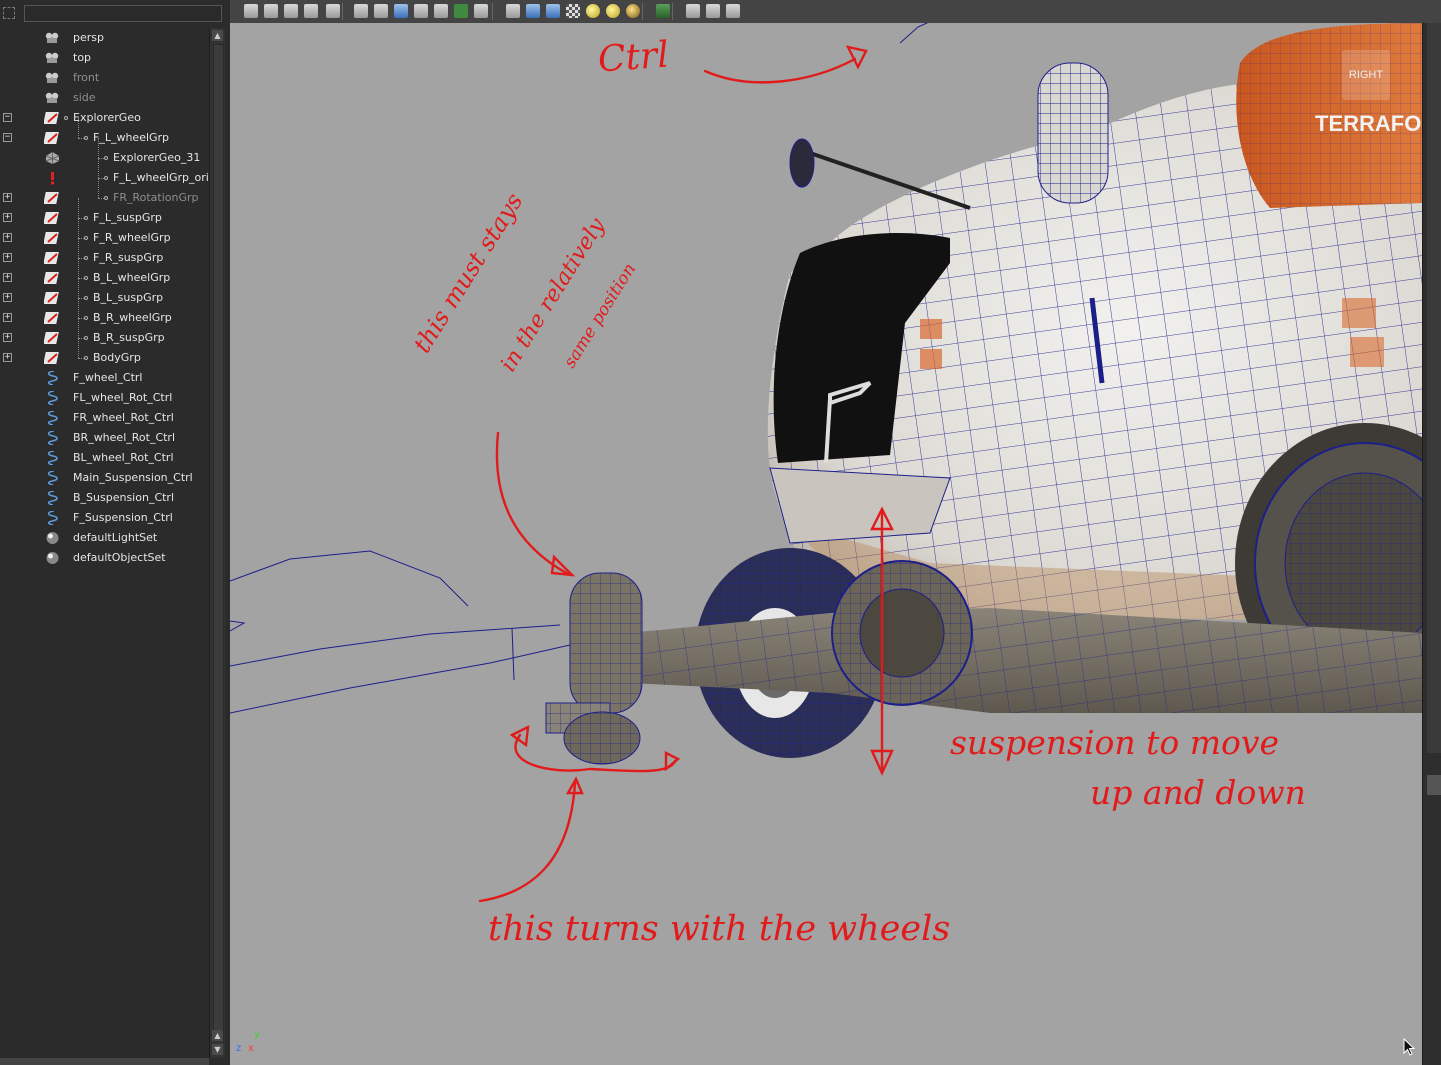 The height and width of the screenshot is (1065, 1441). Describe the element at coordinates (124, 437) in the screenshot. I see `outliner-item-label: BR_wheel_Rot_Ctrl` at that location.